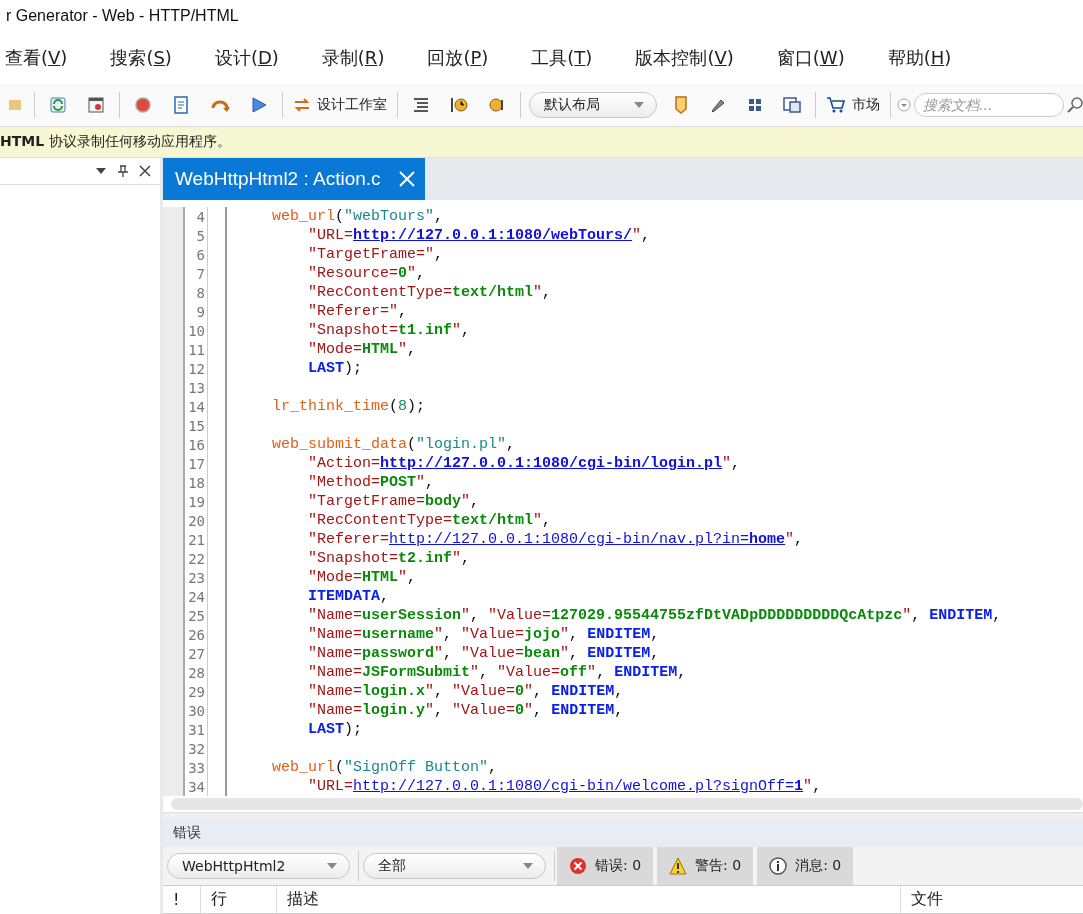 The image size is (1083, 914). I want to click on code-line: "URL=http://127.0.0.1:1080/cgi-bin/welcome.pl?signOff=1",, so click(565, 786).